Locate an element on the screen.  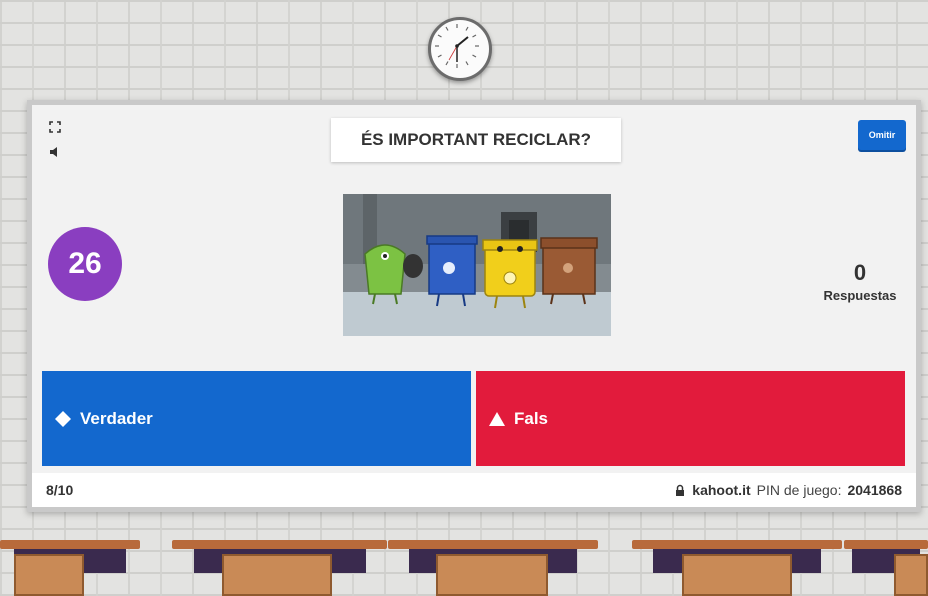
join-info: kahoot.it PIN de juego: 2041868 is located at coordinates (788, 490).